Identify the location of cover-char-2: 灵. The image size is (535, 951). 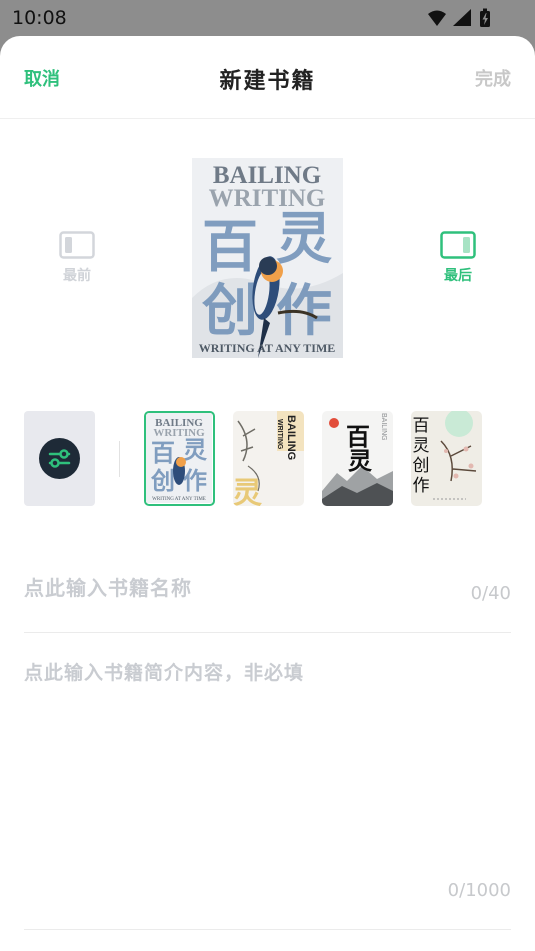
(304, 239).